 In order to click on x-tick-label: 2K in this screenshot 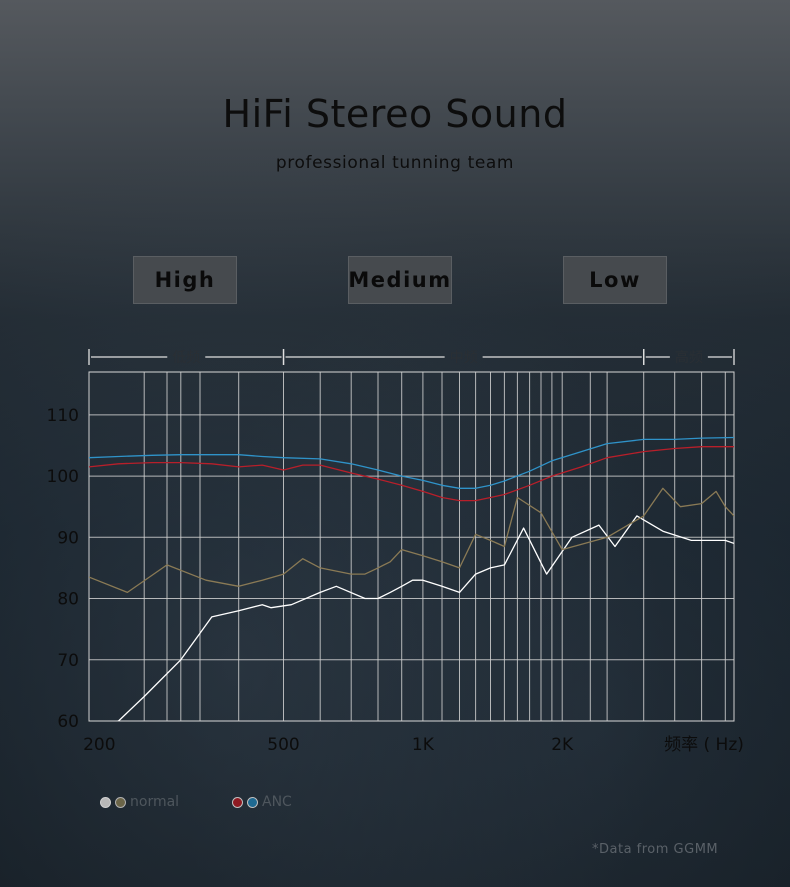, I will do `click(562, 745)`.